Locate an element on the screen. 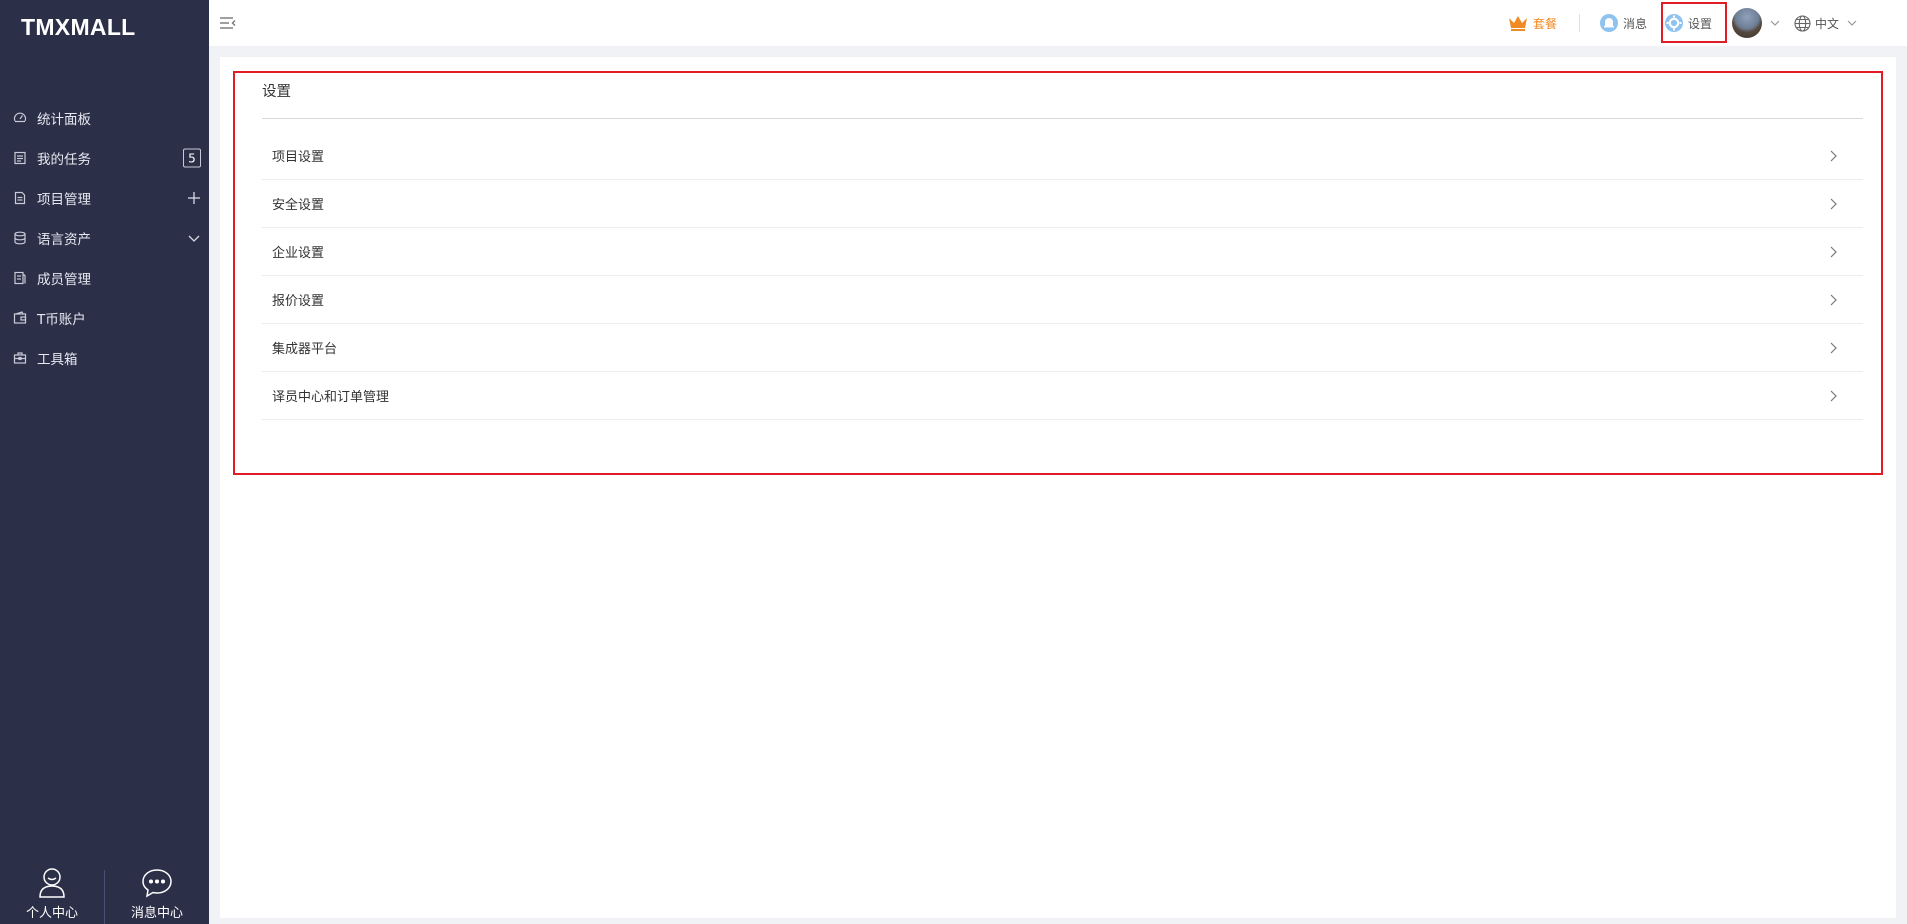  language-label: 中文 is located at coordinates (1827, 23).